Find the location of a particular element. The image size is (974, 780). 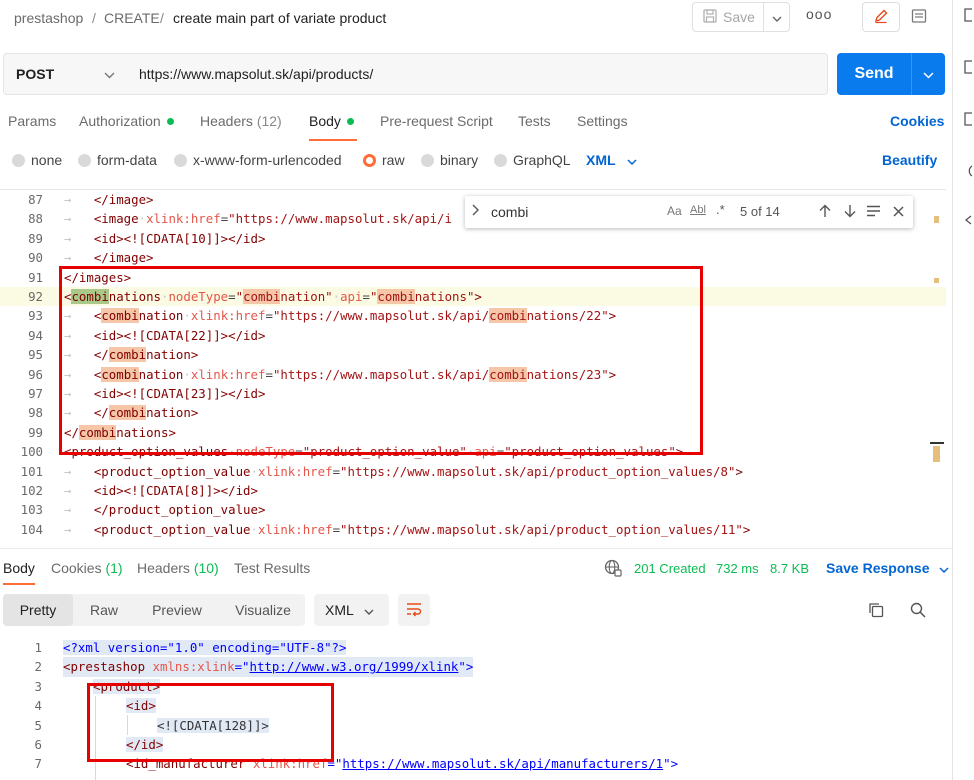

body-type-graphql: GraphQL is located at coordinates (532, 160).